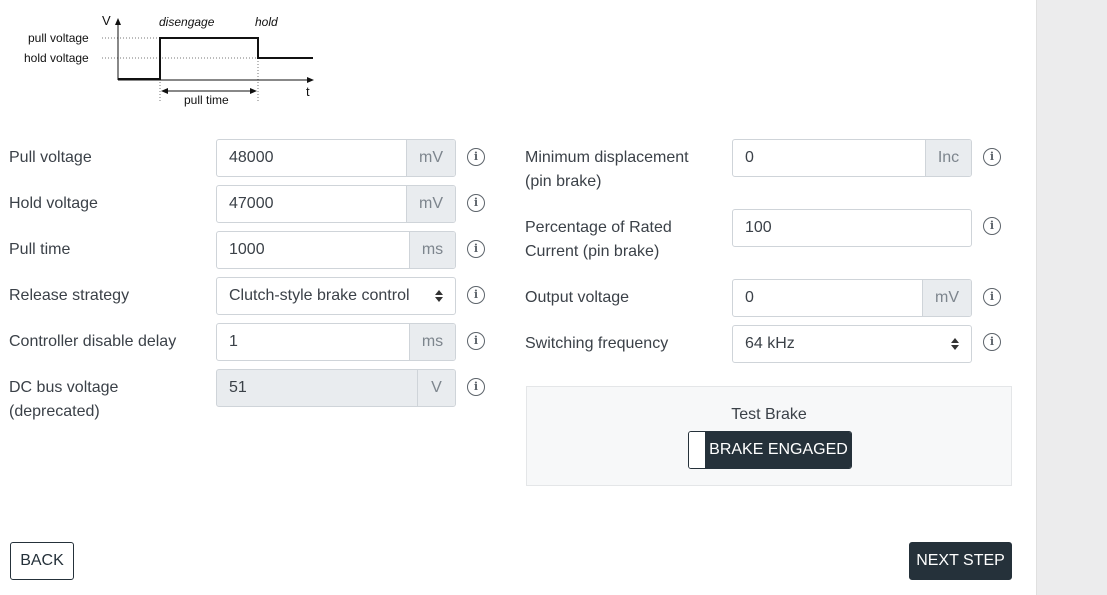 This screenshot has height=595, width=1107. I want to click on percentage-rated-current-label-line2: Current (pin brake), so click(592, 251).